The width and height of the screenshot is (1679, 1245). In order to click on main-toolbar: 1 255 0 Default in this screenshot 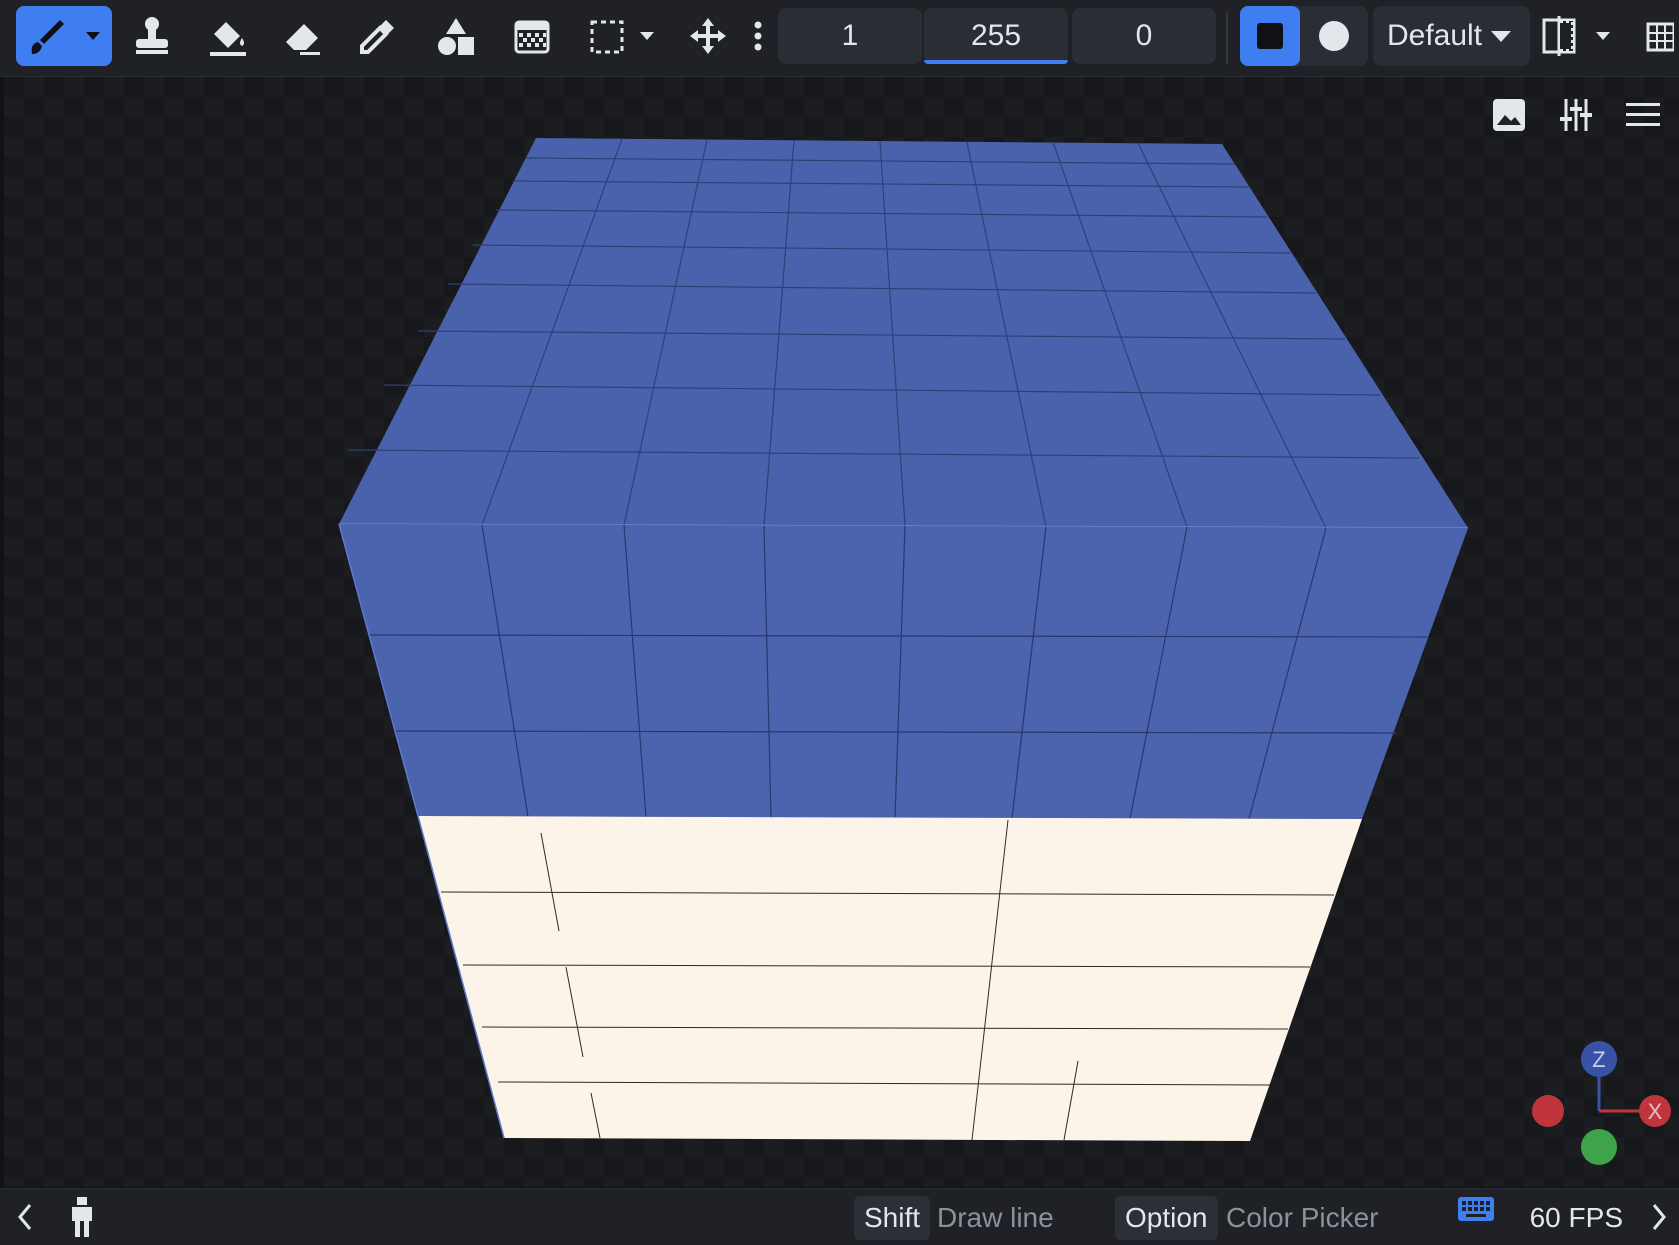, I will do `click(839, 38)`.